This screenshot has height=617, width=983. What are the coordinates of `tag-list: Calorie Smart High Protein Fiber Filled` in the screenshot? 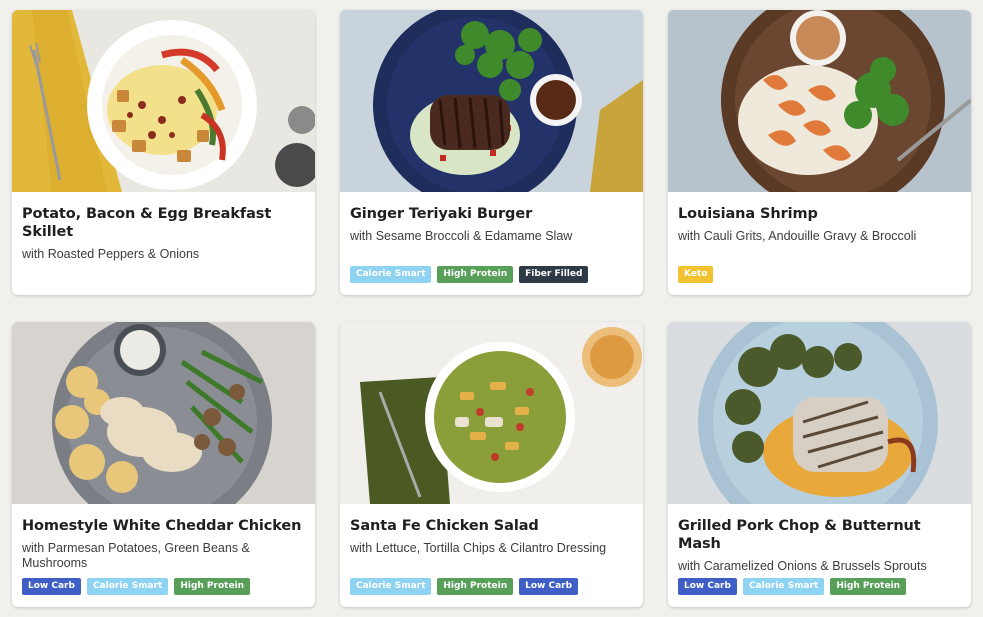 It's located at (469, 274).